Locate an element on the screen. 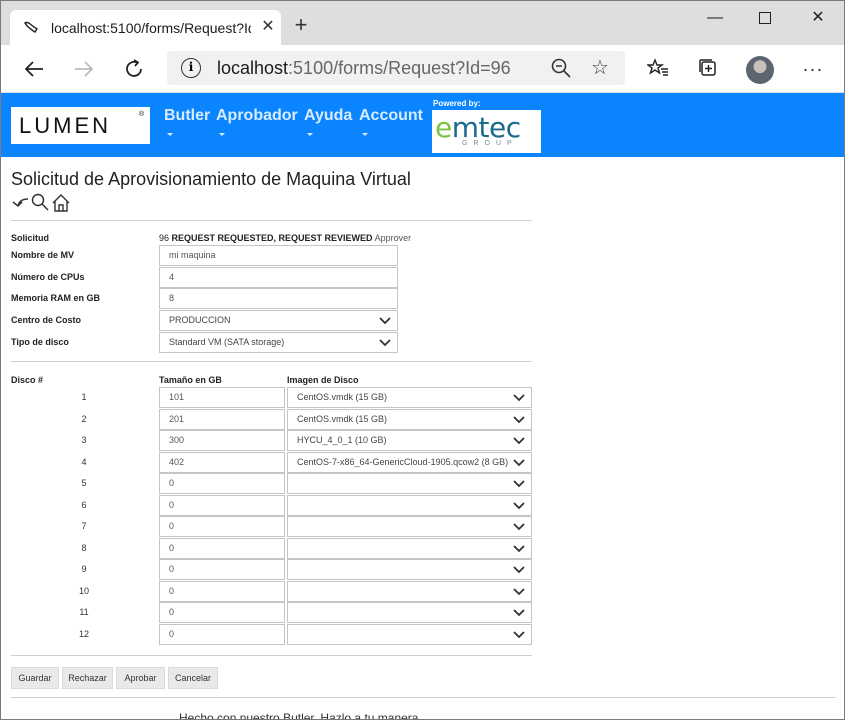  zoom-out-icon is located at coordinates (561, 68).